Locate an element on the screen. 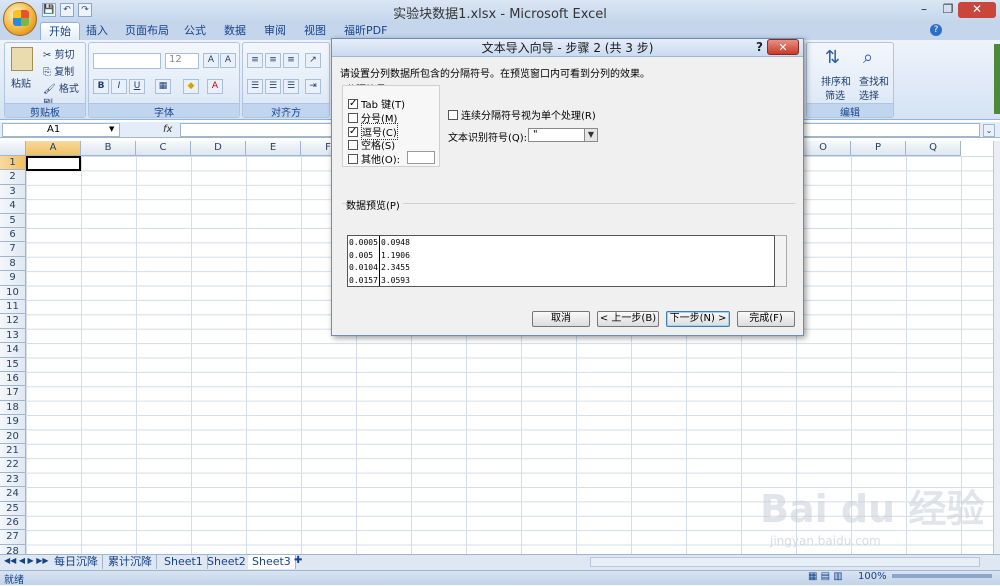 Image resolution: width=1000 pixels, height=586 pixels. row-header: 22 is located at coordinates (13, 465).